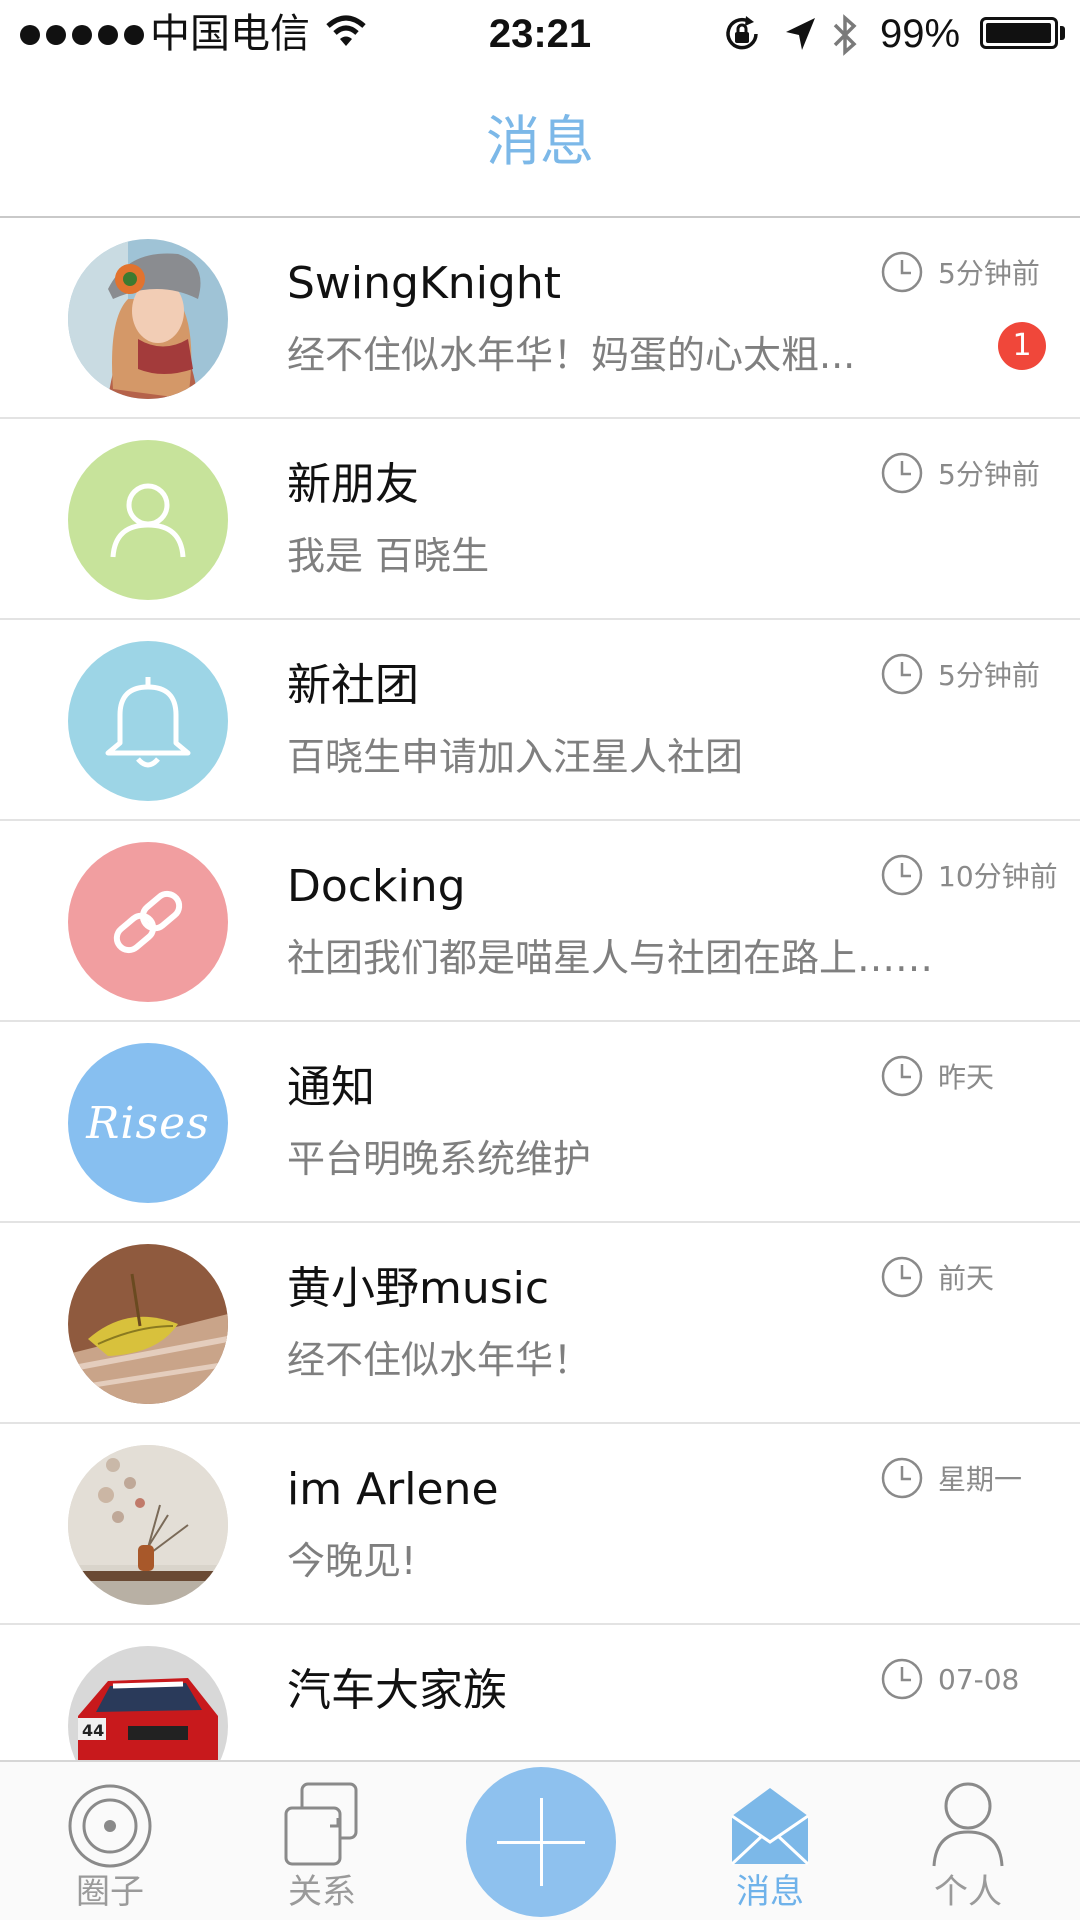 The height and width of the screenshot is (1922, 1080). I want to click on contact-name: im Arlene, so click(393, 1489).